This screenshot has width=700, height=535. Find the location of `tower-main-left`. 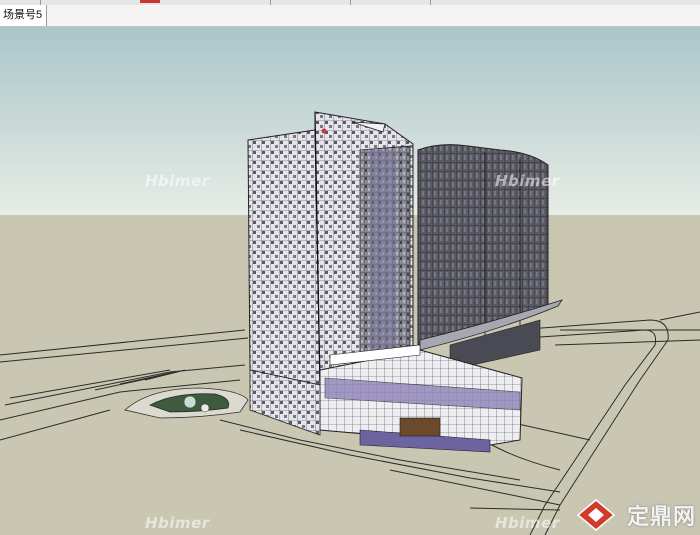

tower-main-left is located at coordinates (330, 248).